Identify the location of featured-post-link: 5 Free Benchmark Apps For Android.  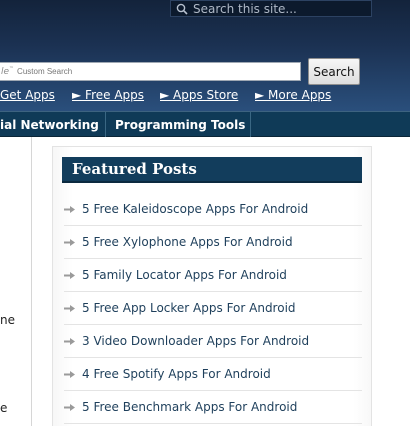
(189, 407).